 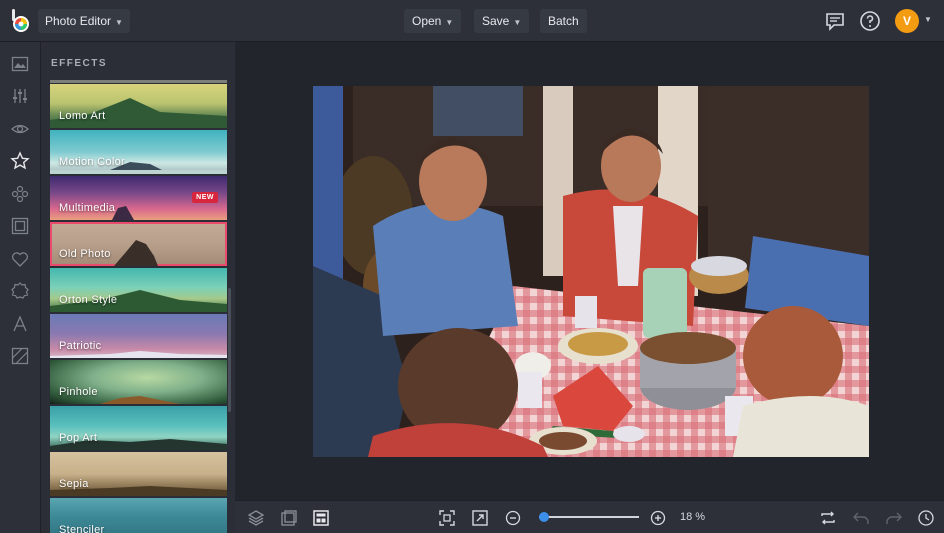 I want to click on effect-old-photo: Old Photo, so click(x=138, y=244).